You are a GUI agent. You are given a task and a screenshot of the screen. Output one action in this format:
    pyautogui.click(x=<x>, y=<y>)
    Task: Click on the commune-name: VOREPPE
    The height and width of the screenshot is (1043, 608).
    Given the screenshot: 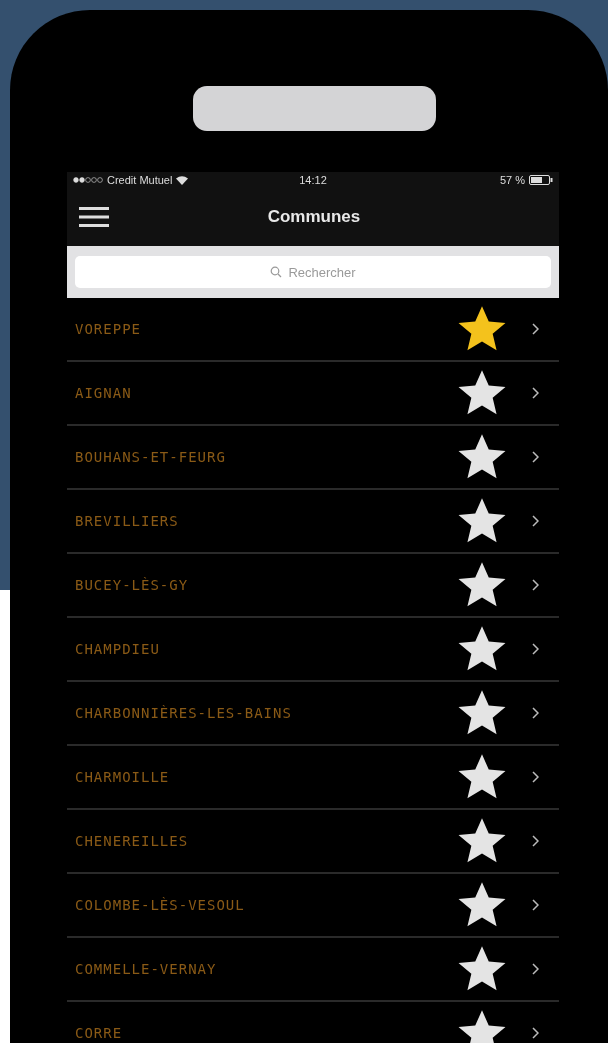 What is the action you would take?
    pyautogui.click(x=108, y=329)
    